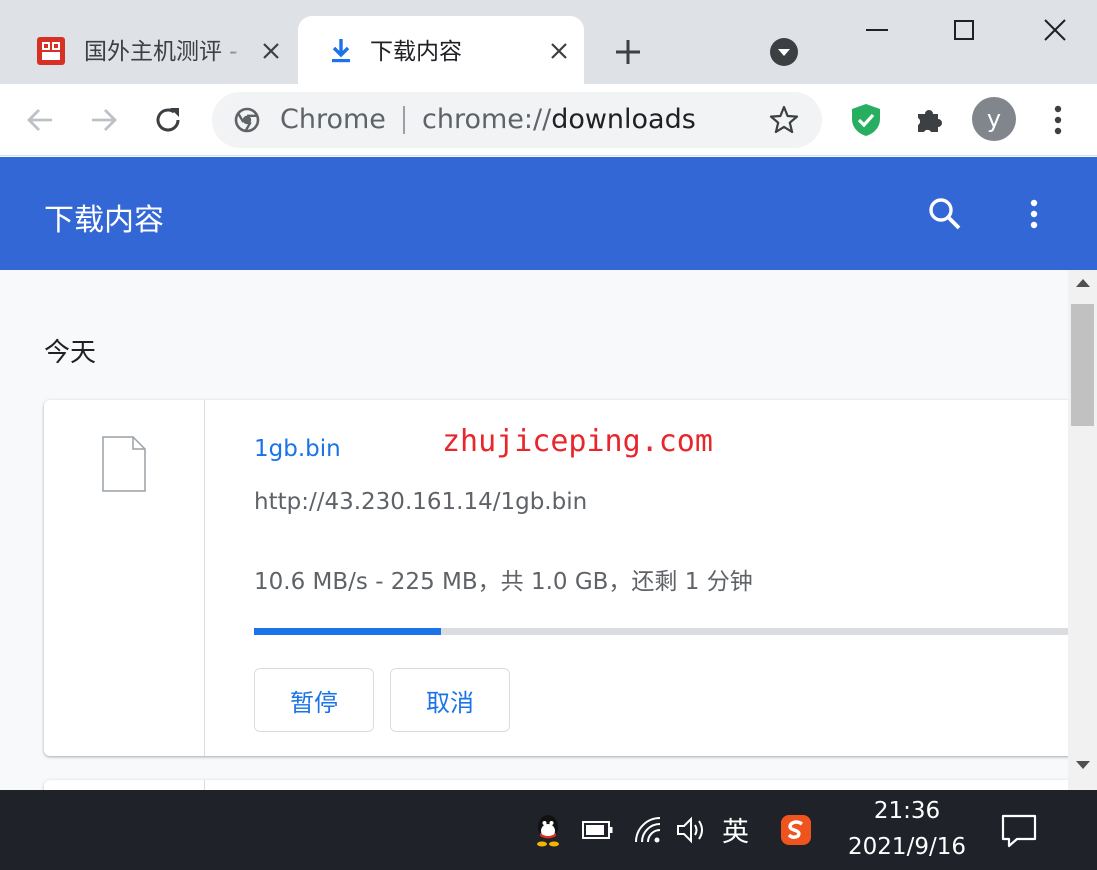 This screenshot has height=870, width=1097. I want to click on clock-time: 21:36, so click(907, 811).